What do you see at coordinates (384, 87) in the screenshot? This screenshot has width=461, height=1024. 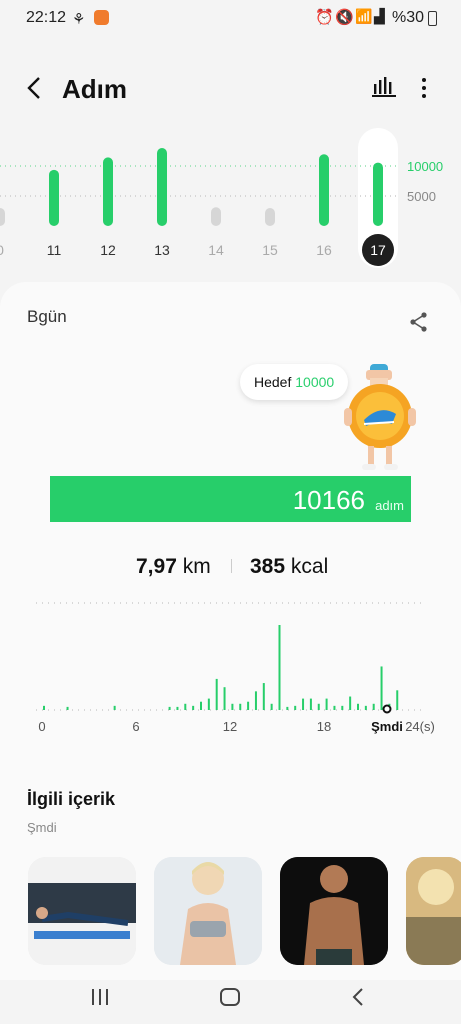 I see `bar-chart-icon` at bounding box center [384, 87].